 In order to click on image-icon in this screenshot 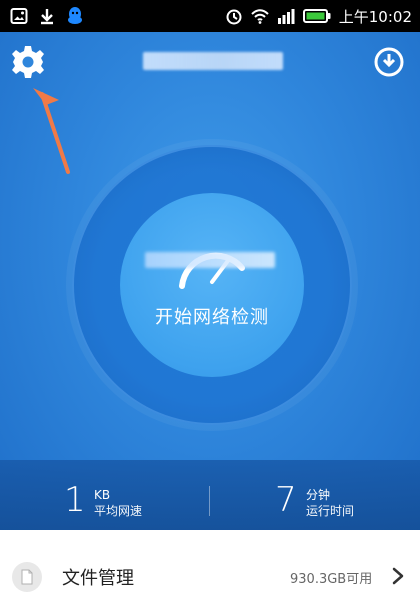, I will do `click(19, 16)`.